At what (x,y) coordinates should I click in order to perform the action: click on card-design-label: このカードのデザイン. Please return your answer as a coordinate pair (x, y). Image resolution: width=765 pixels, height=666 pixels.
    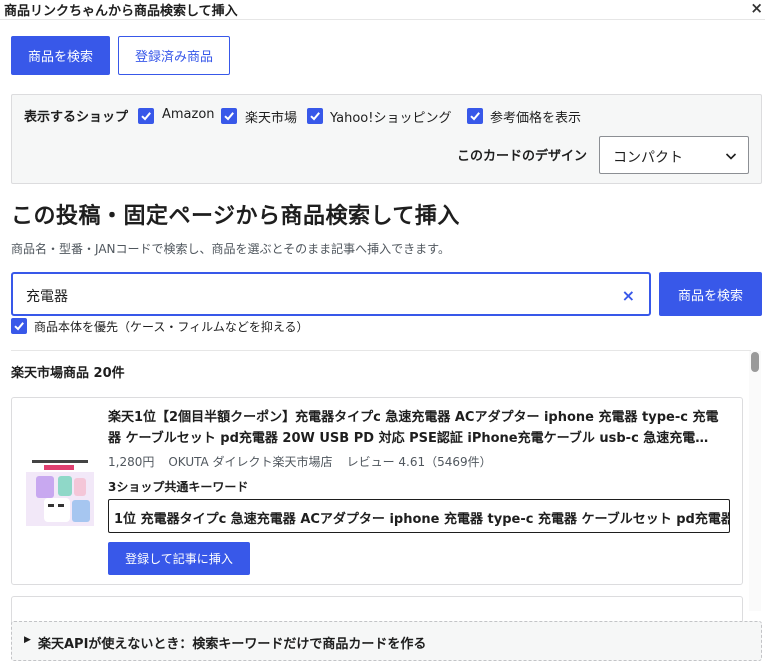
    Looking at the image, I should click on (522, 156).